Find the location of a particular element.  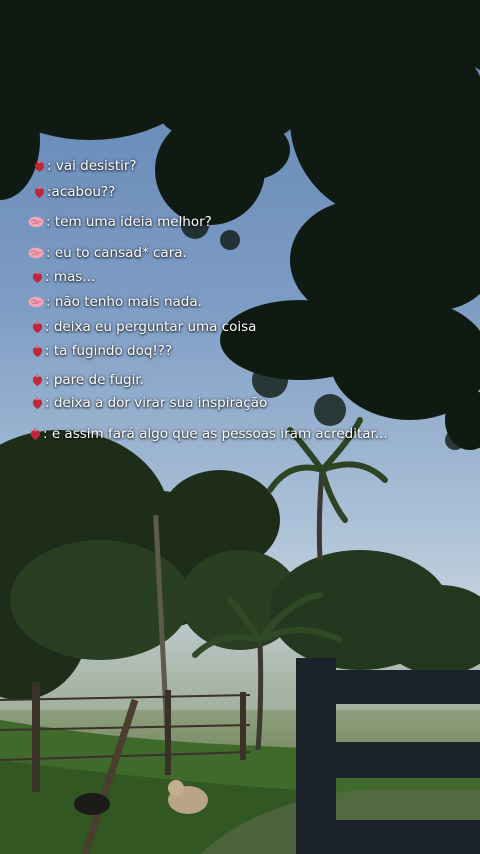

dialogue-text: : ta fugindo doq!?? is located at coordinates (109, 351).